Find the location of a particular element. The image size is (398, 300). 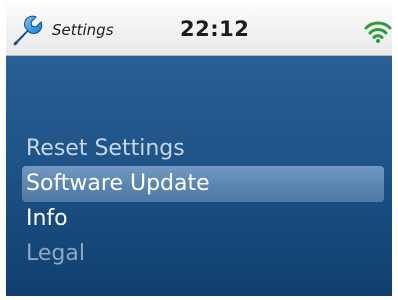

wrench-icon is located at coordinates (28, 30).